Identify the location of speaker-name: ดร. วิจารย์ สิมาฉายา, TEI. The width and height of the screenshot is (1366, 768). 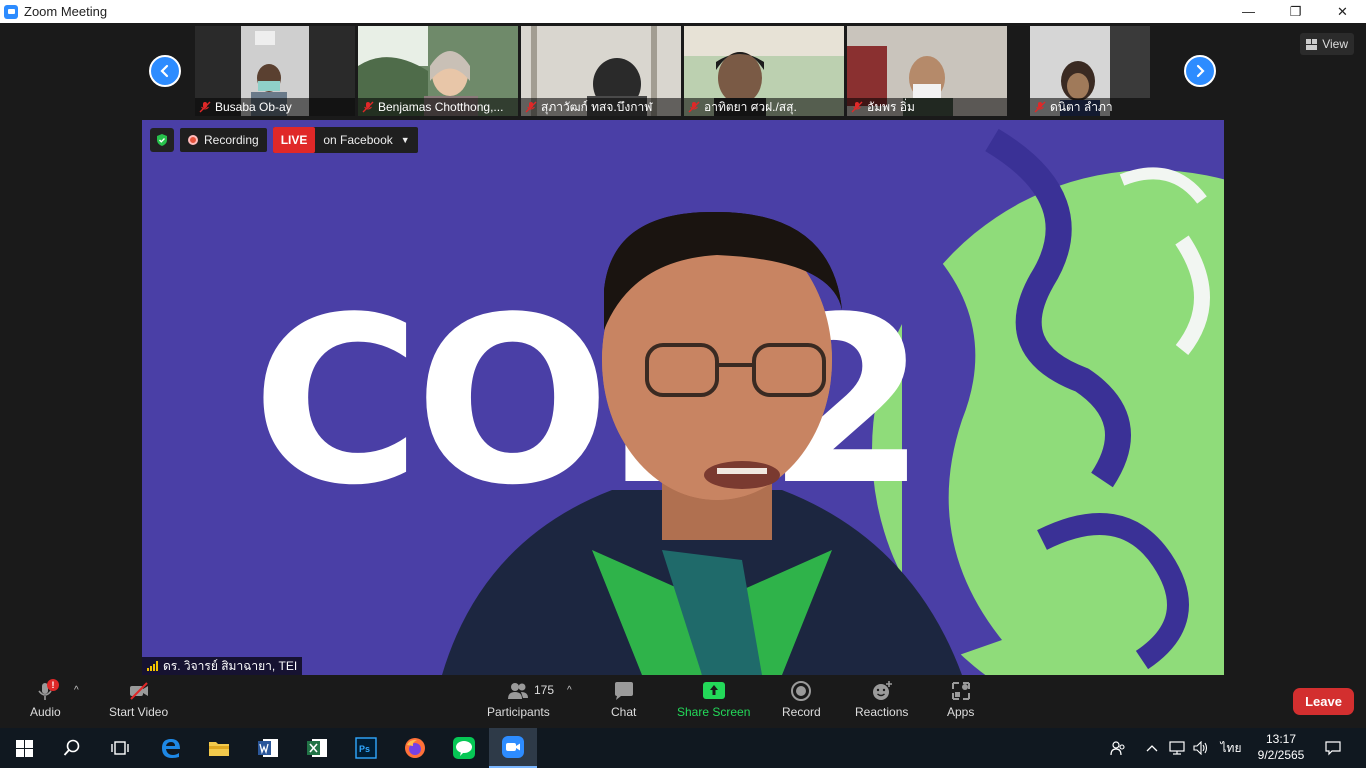
(230, 665).